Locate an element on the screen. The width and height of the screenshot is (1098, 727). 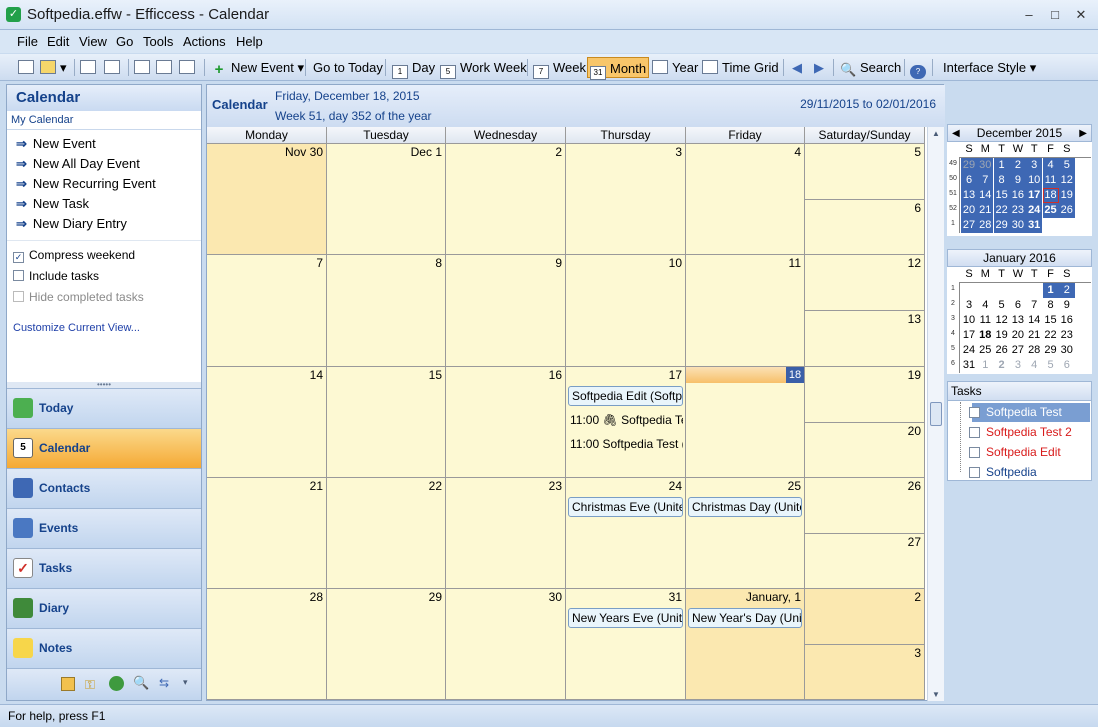
mini-calendar-day: 10 is located at coordinates (1034, 180).